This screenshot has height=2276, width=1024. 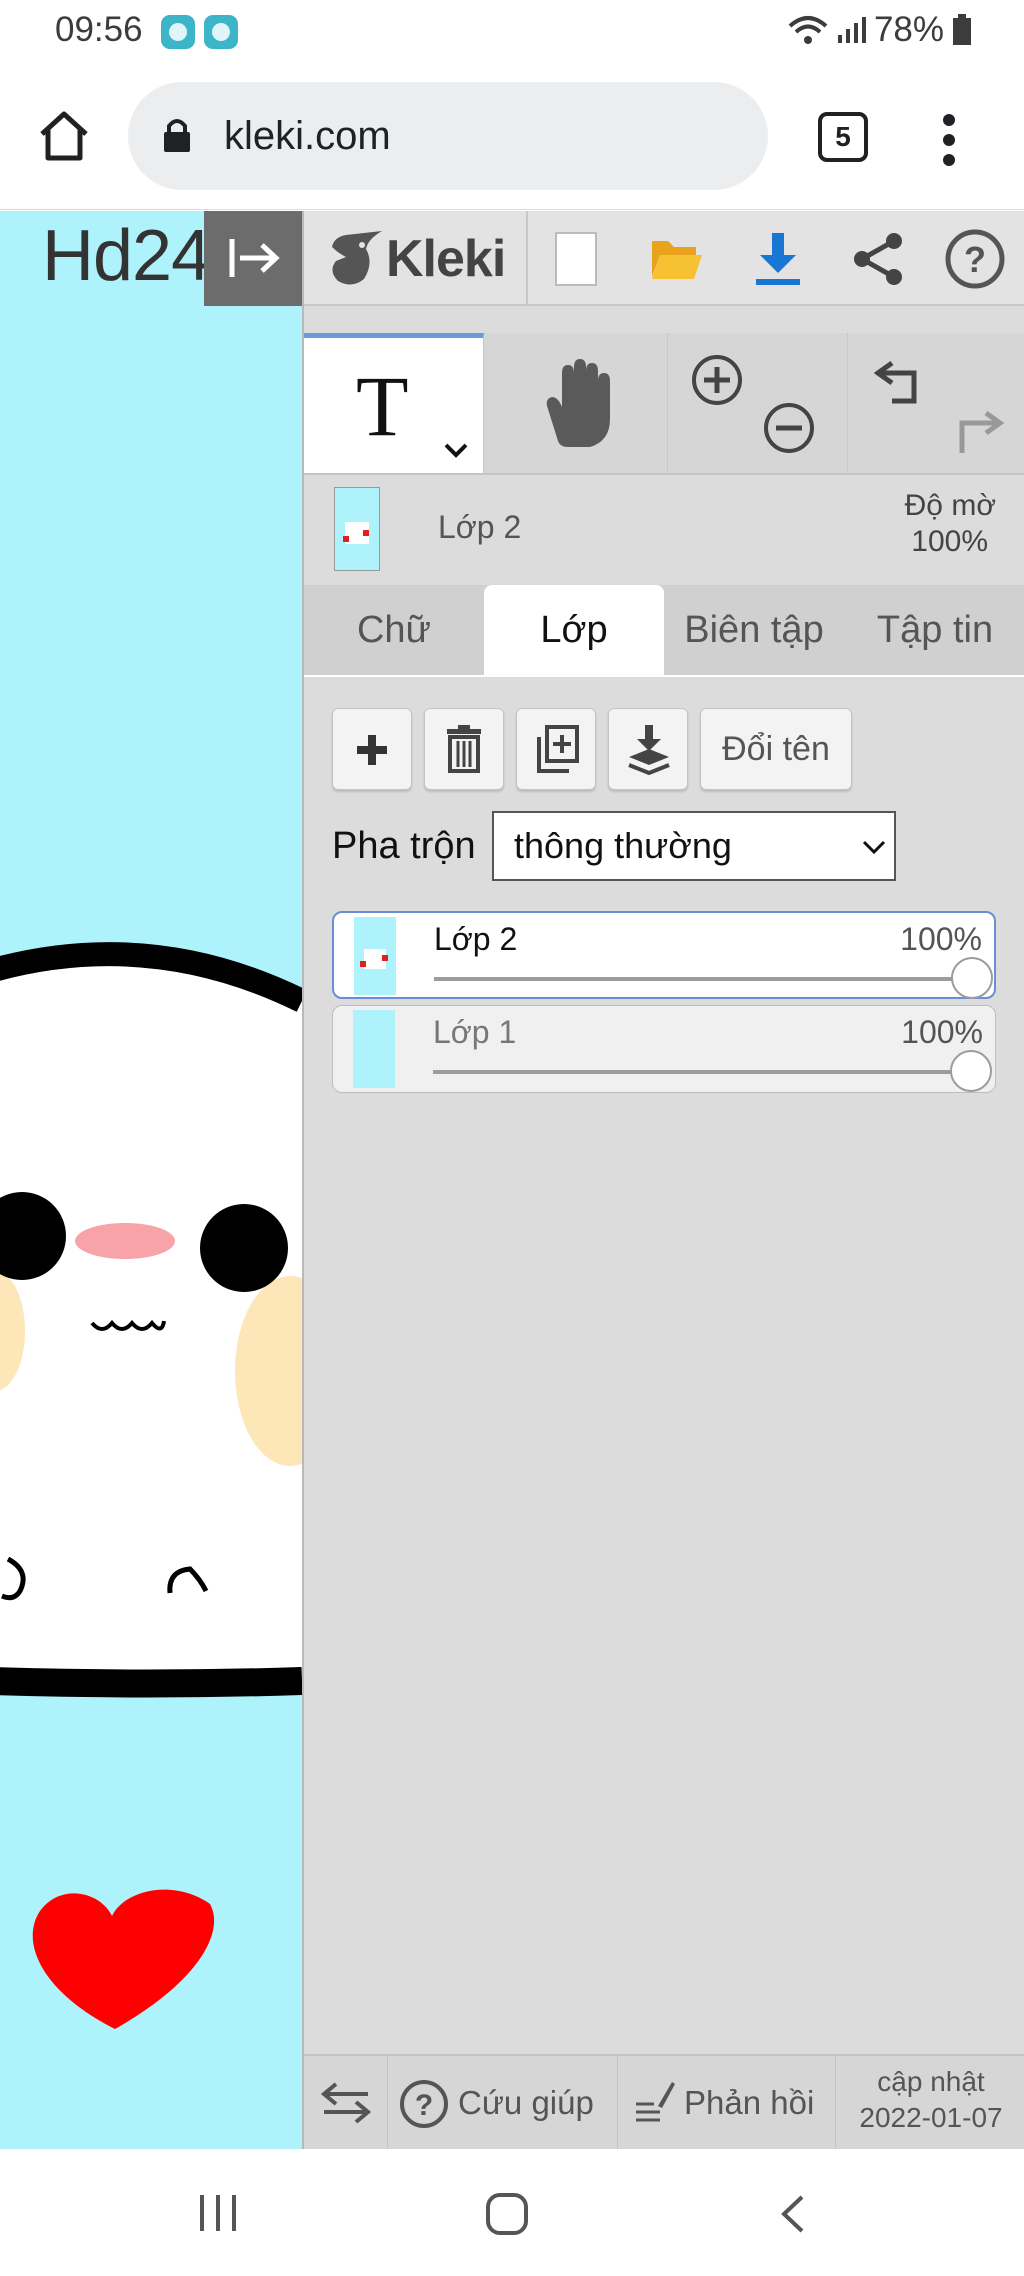 I want to click on swap-icon, so click(x=346, y=2103).